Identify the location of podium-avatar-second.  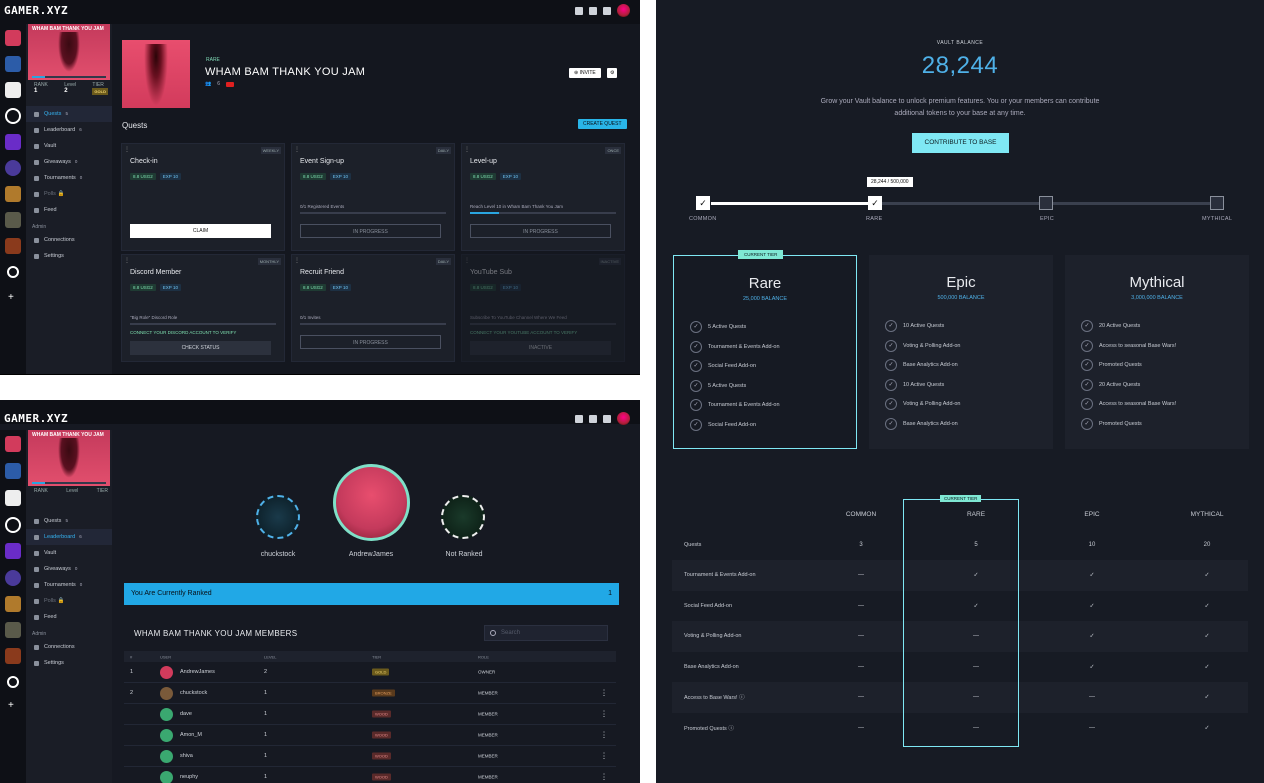
(278, 517).